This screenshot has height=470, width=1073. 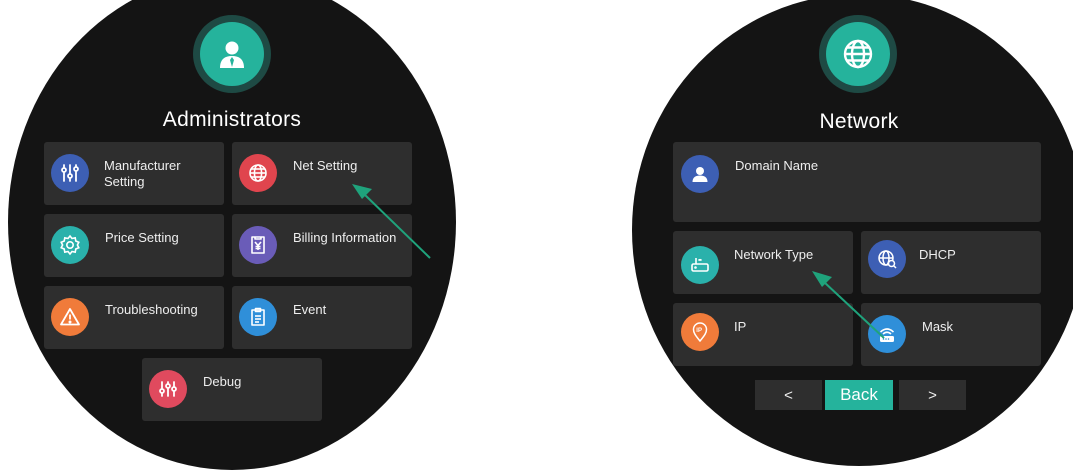 What do you see at coordinates (859, 121) in the screenshot?
I see `page-title: Network` at bounding box center [859, 121].